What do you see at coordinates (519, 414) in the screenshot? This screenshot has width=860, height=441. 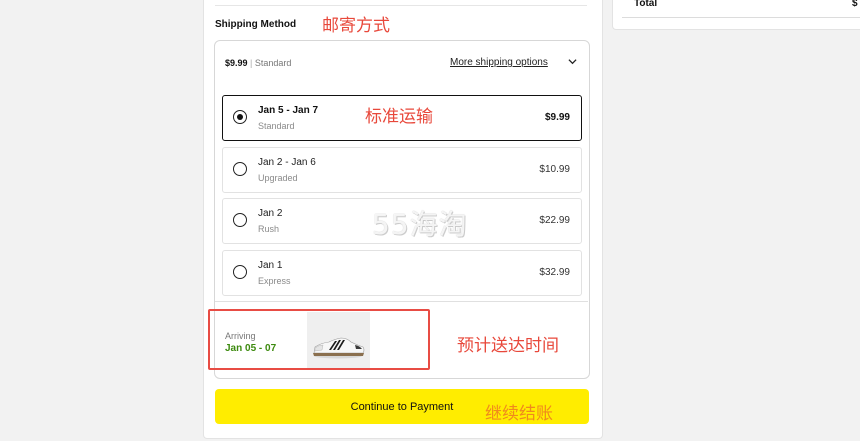 I see `annotation-continue-checkout: 继续结账` at bounding box center [519, 414].